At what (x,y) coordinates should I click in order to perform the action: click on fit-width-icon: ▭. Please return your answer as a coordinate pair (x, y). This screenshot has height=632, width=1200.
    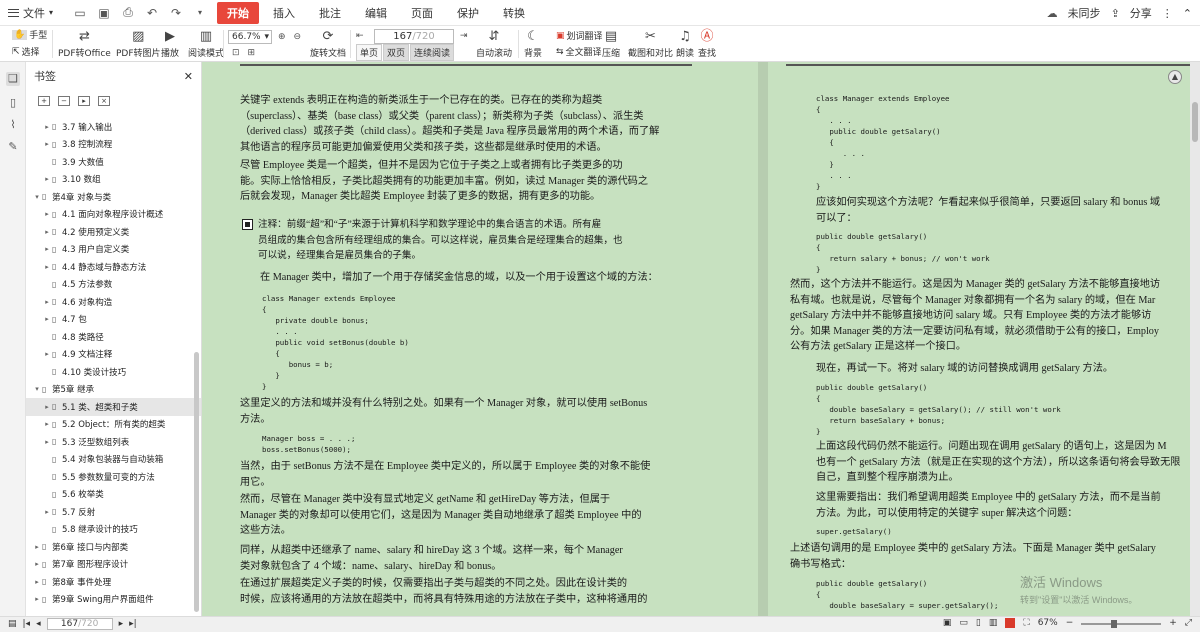
    Looking at the image, I should click on (963, 623).